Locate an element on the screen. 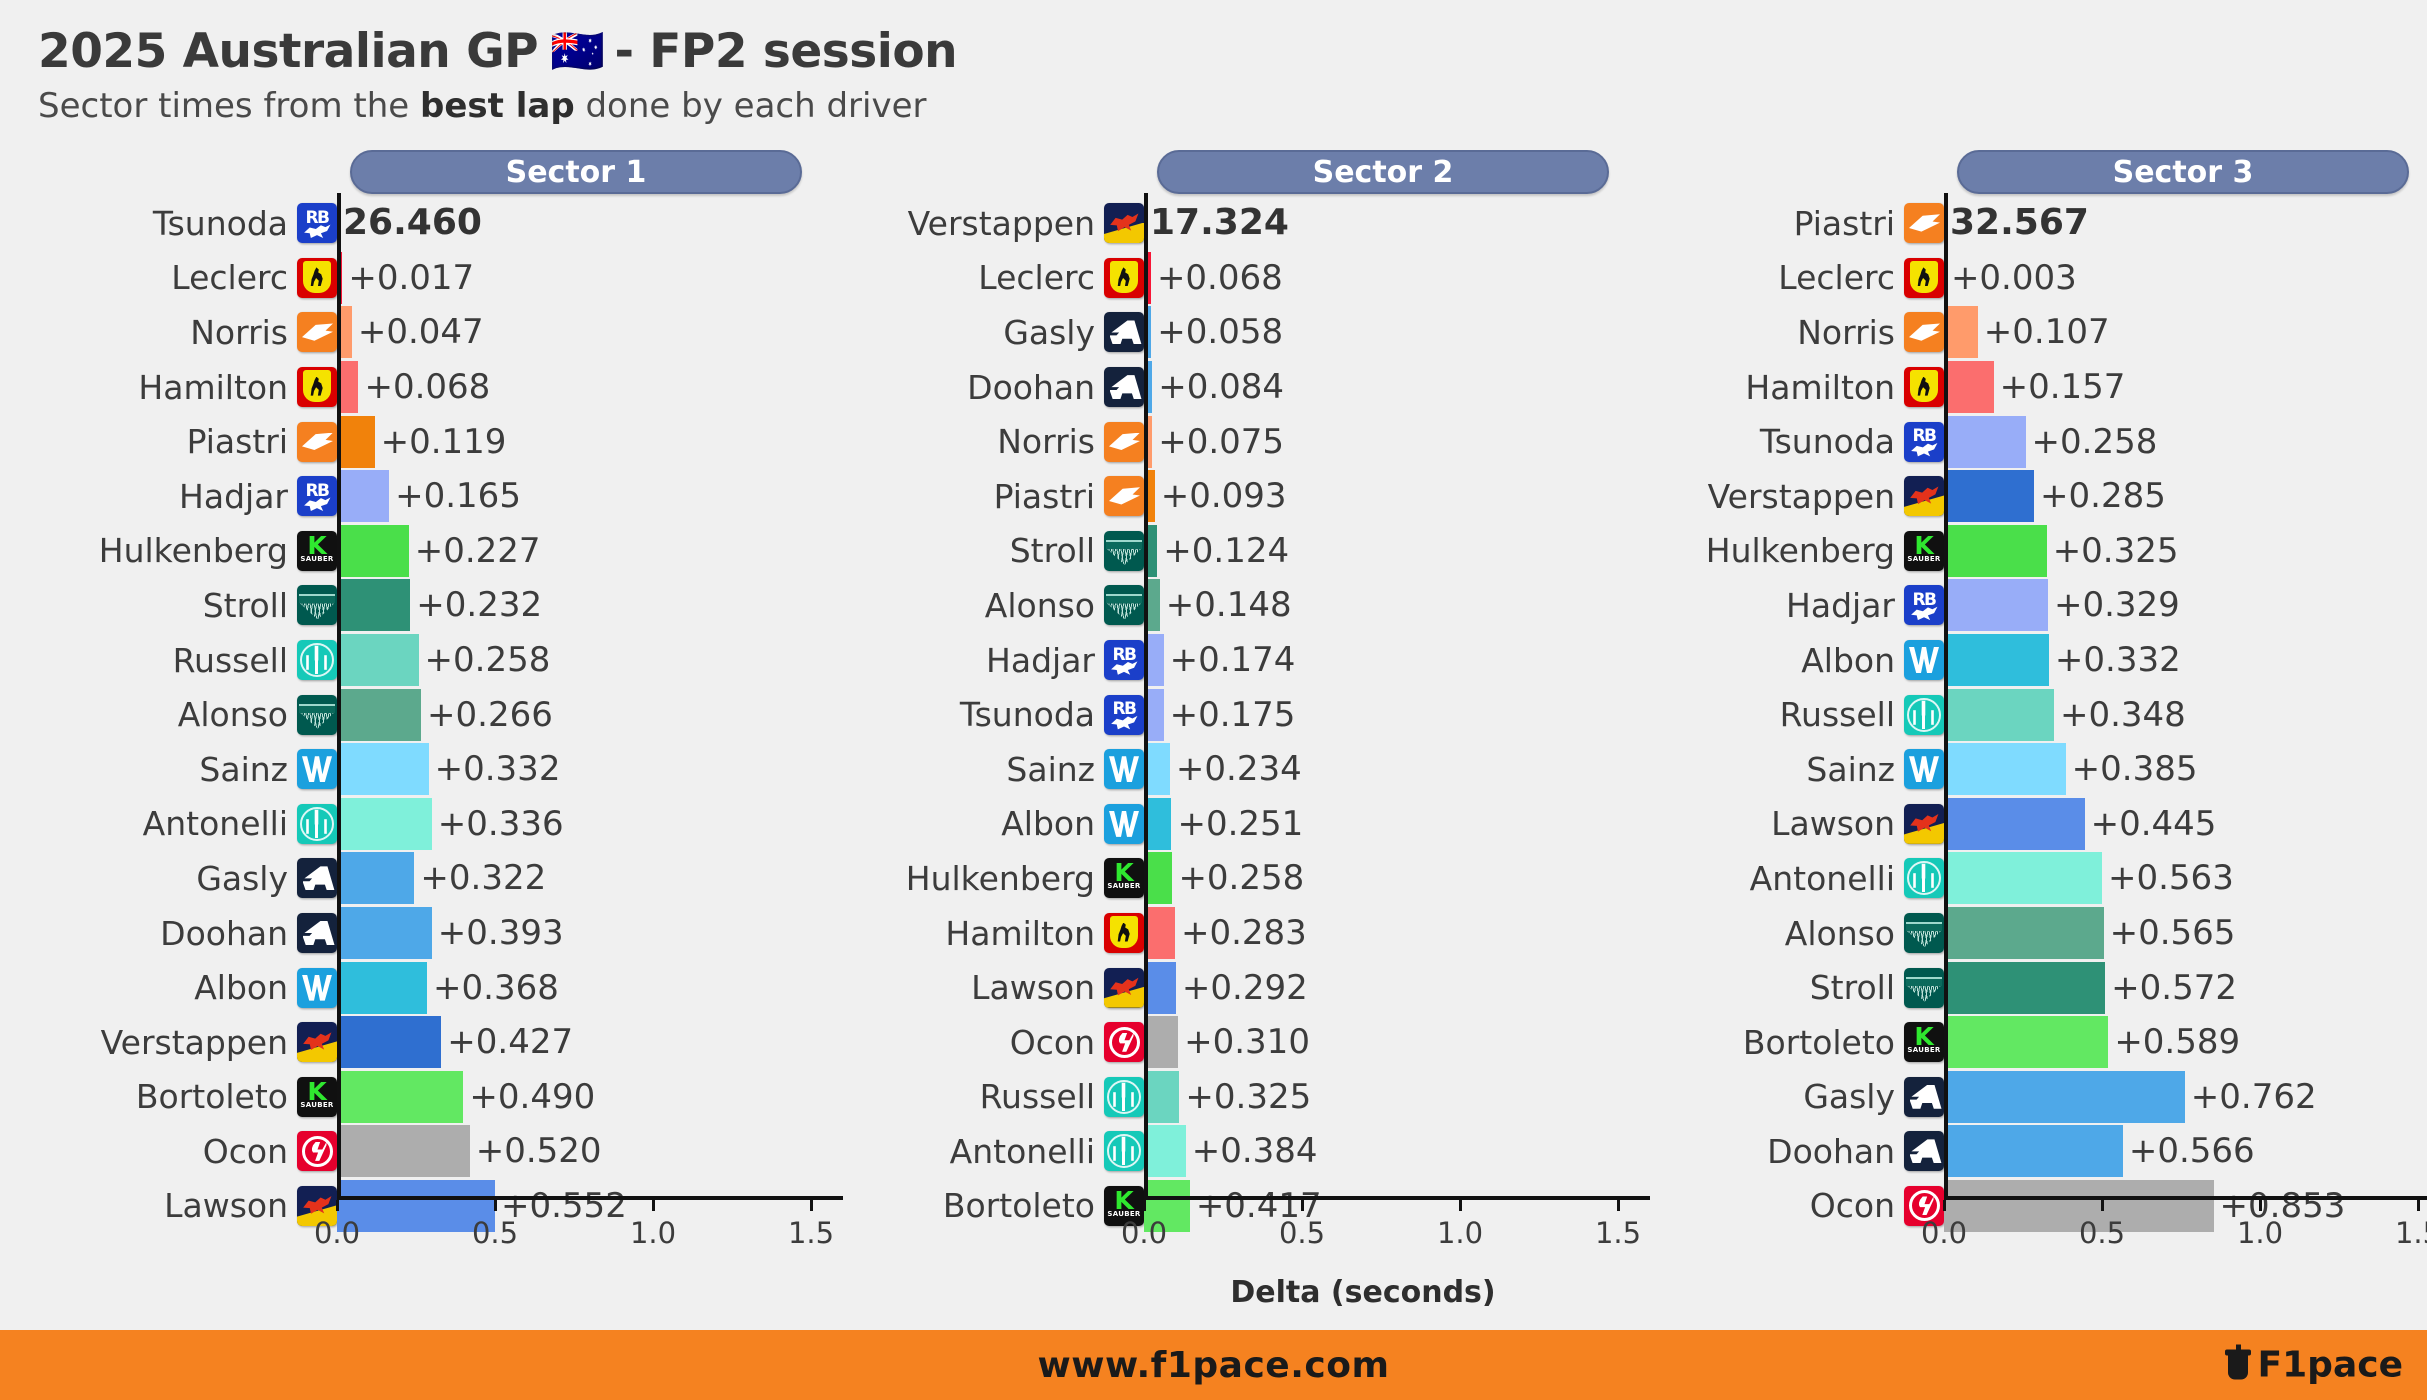  driver-row: Doohan +0.393 is located at coordinates (410, 933).